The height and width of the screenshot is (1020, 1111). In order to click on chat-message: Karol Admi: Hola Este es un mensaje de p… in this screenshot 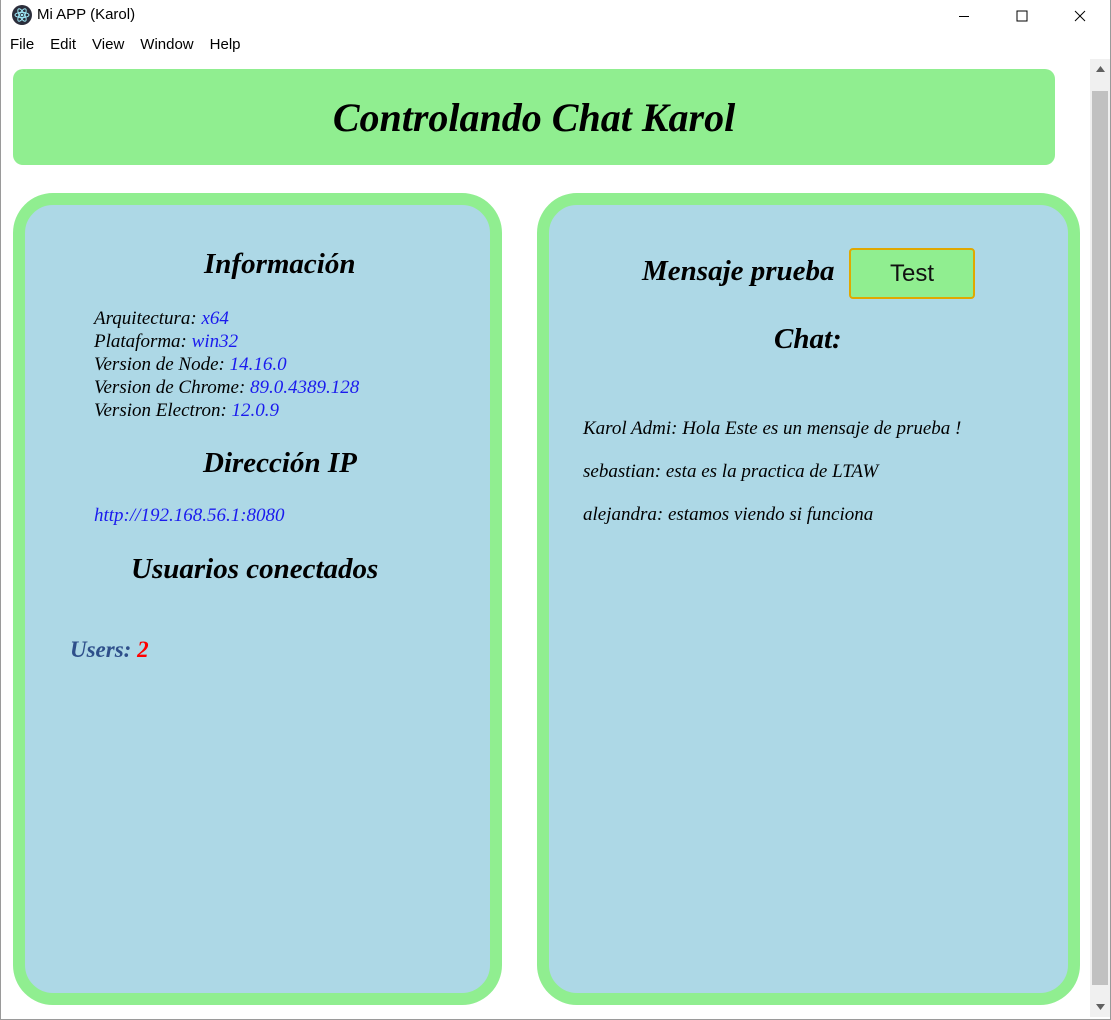, I will do `click(772, 428)`.